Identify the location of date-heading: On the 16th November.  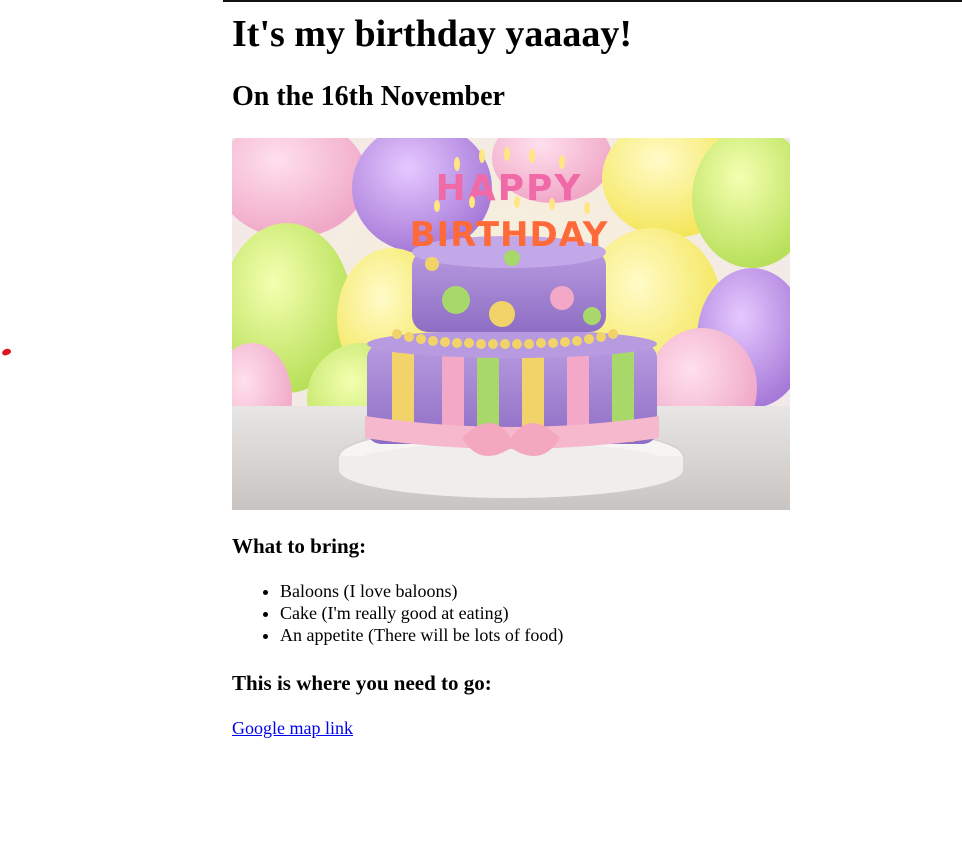
(368, 96).